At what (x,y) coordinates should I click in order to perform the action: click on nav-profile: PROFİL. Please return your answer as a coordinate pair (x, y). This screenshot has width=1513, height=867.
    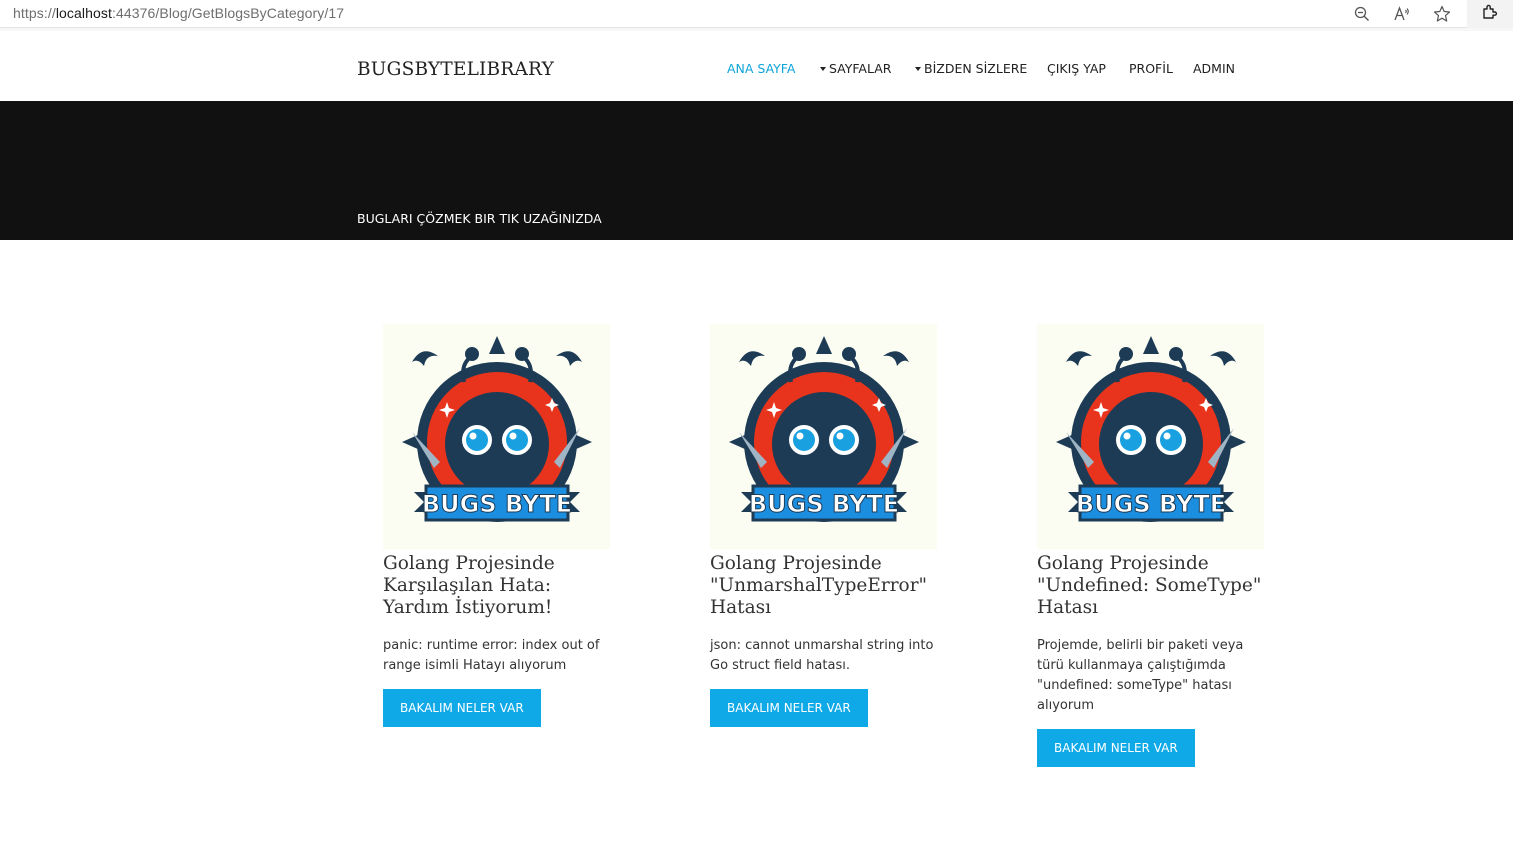
    Looking at the image, I should click on (1151, 68).